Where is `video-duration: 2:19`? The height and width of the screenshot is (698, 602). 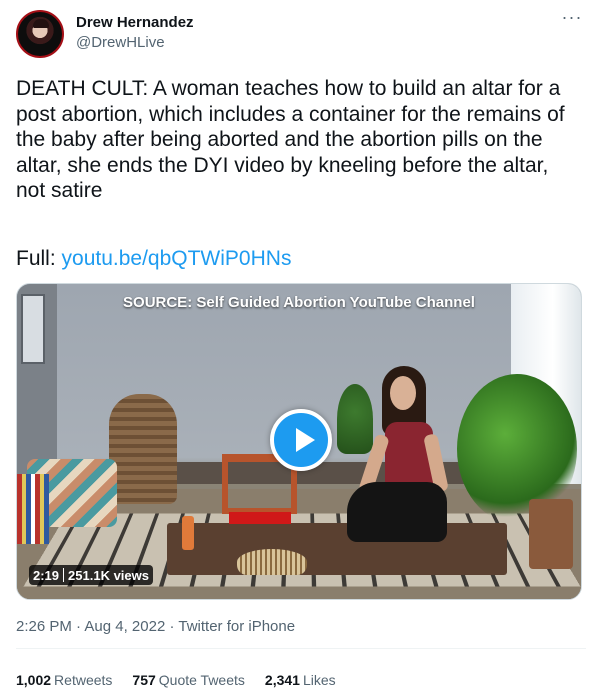
video-duration: 2:19 is located at coordinates (46, 575).